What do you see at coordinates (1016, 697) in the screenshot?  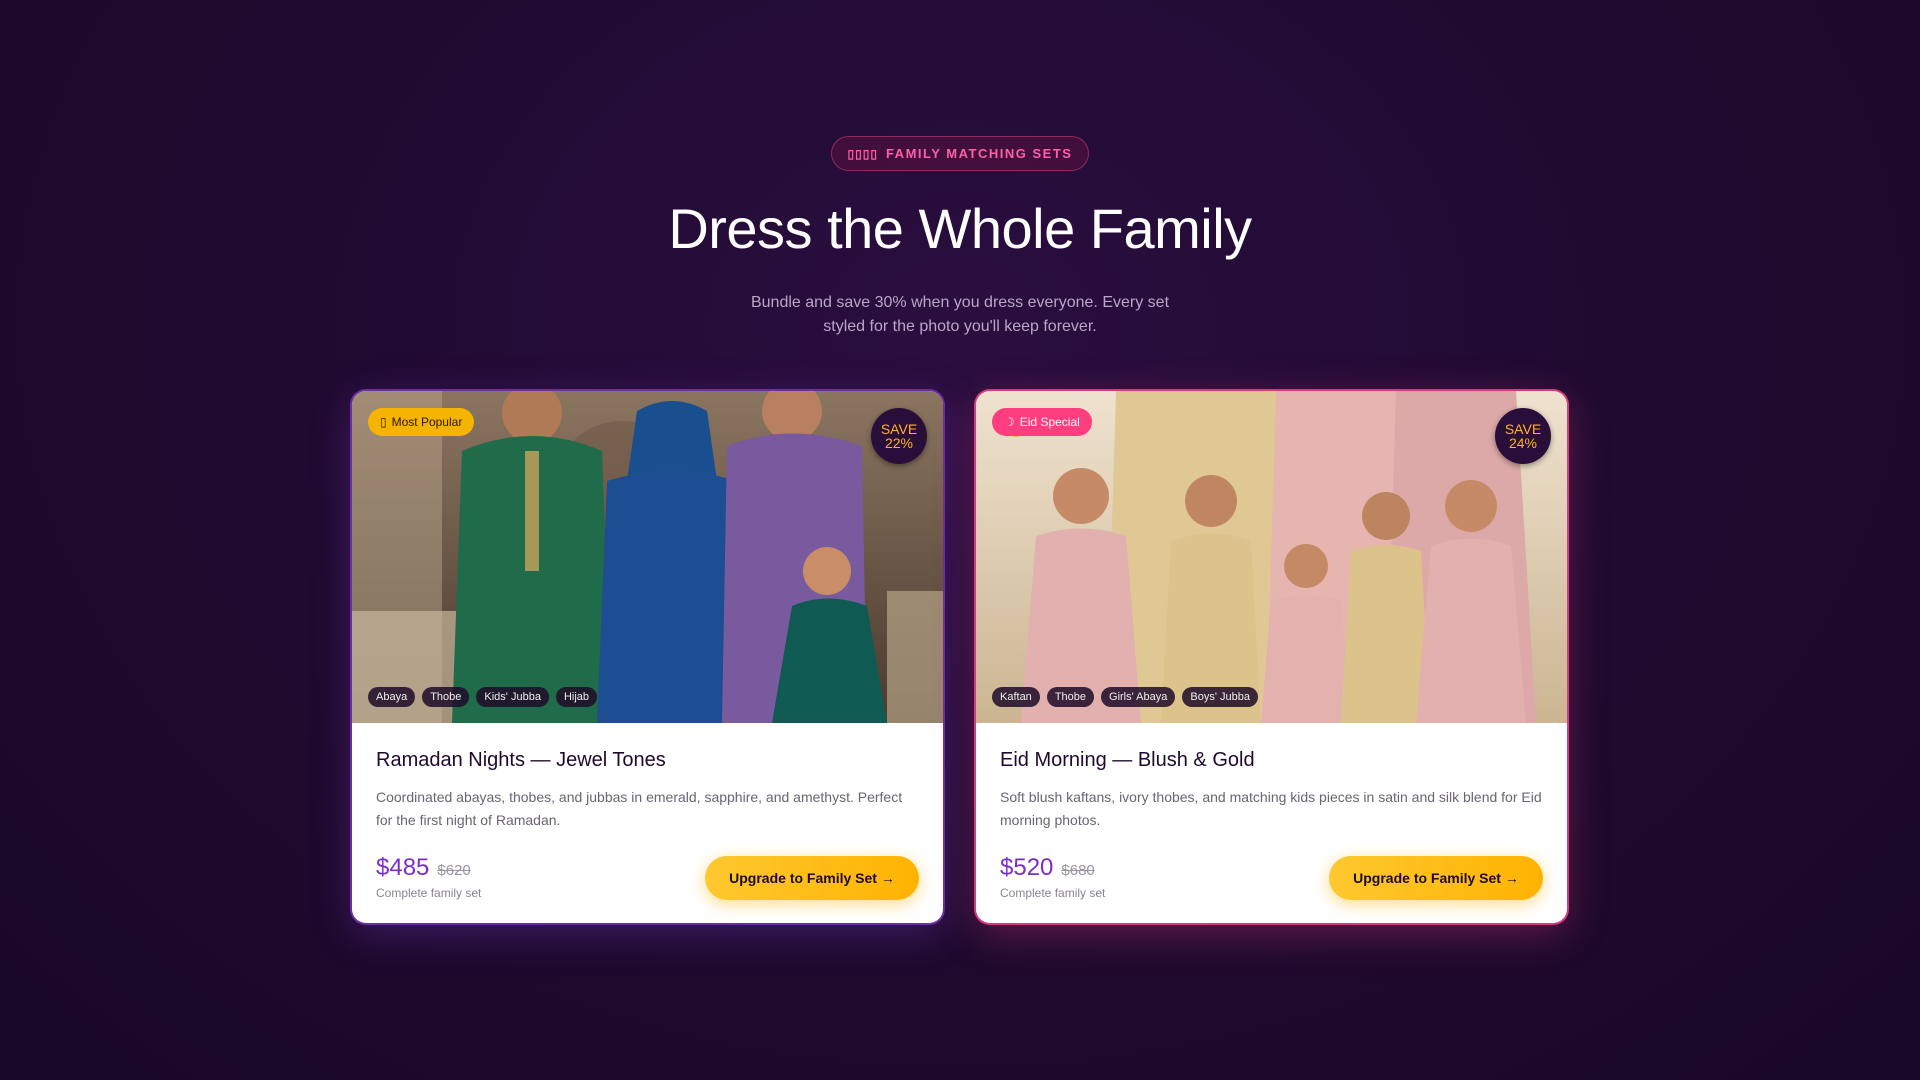 I see `garment-tag: Kaftan` at bounding box center [1016, 697].